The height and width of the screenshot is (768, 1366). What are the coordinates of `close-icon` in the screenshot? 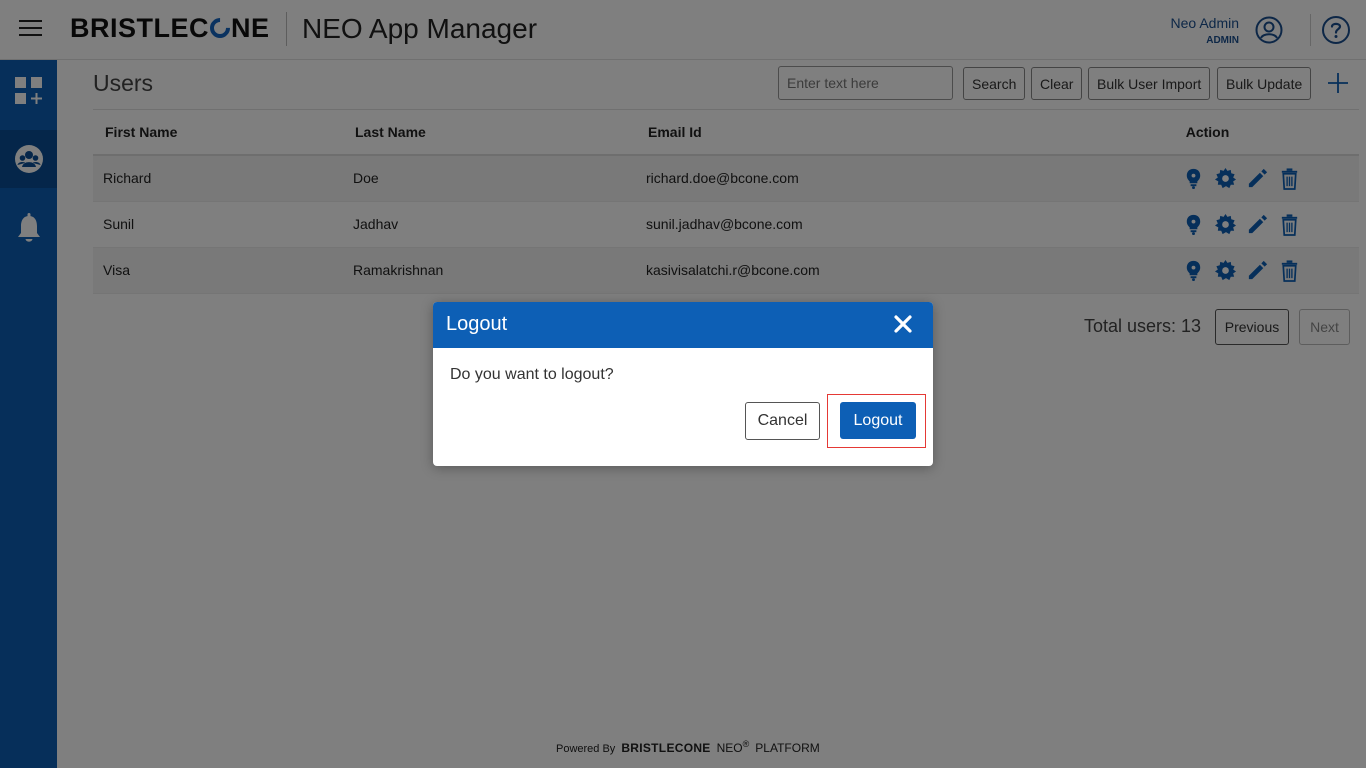 It's located at (903, 324).